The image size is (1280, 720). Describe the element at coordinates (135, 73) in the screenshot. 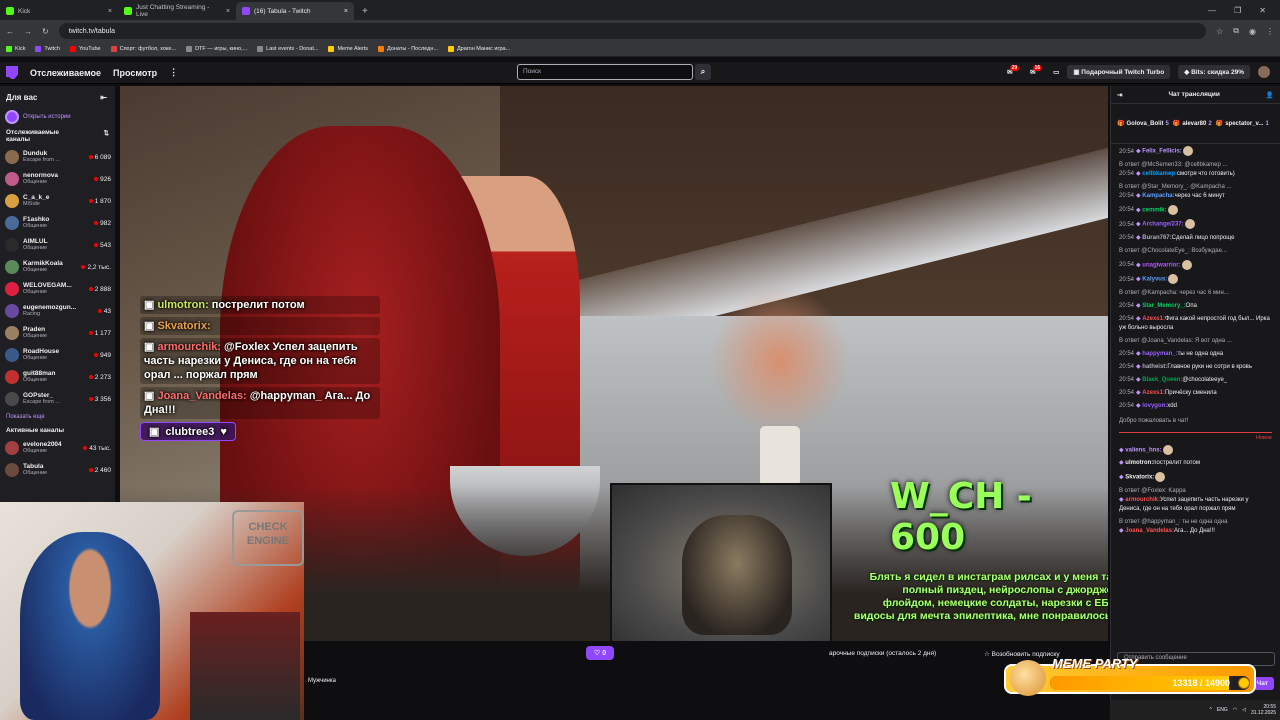

I see `nav-browse: Просмотр` at that location.